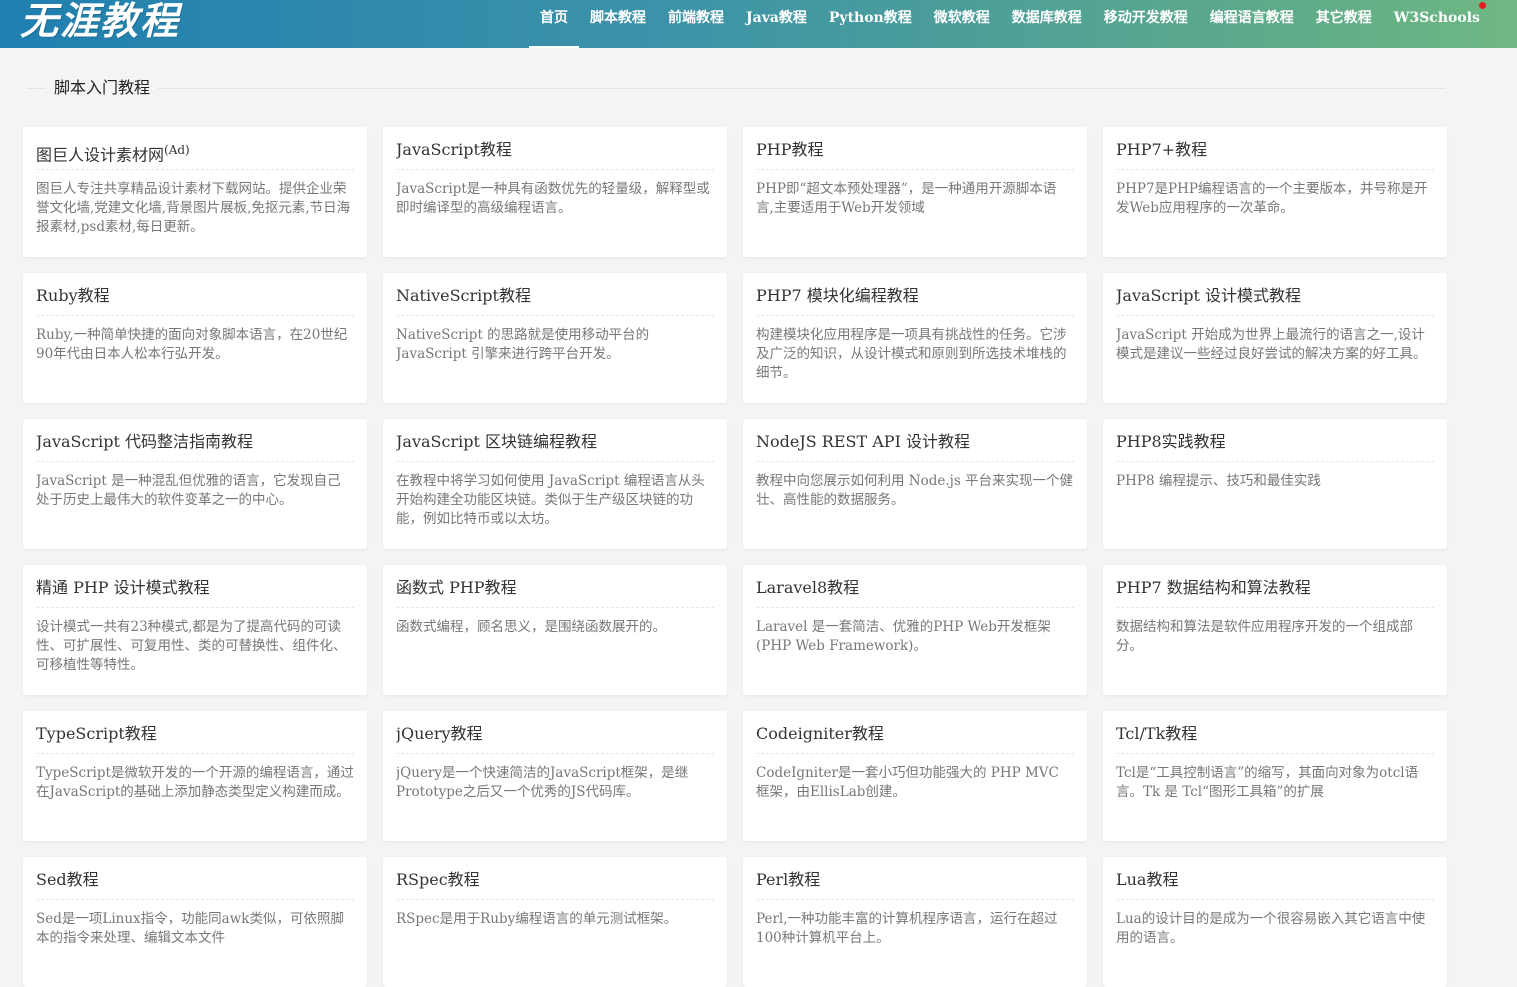  I want to click on card-title: Ruby教程, so click(195, 300).